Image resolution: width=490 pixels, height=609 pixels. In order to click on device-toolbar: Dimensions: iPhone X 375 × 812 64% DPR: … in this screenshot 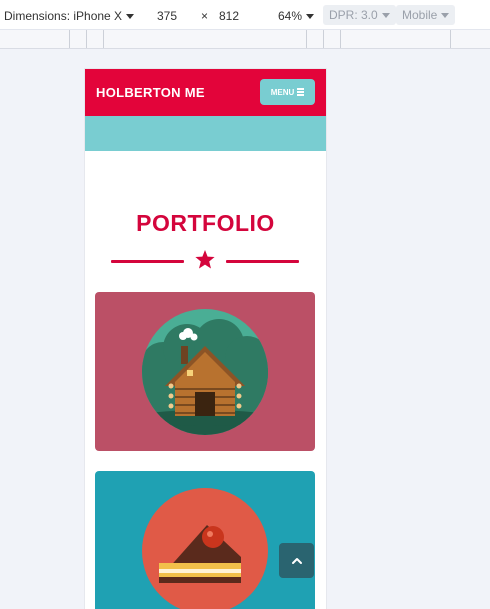, I will do `click(245, 15)`.